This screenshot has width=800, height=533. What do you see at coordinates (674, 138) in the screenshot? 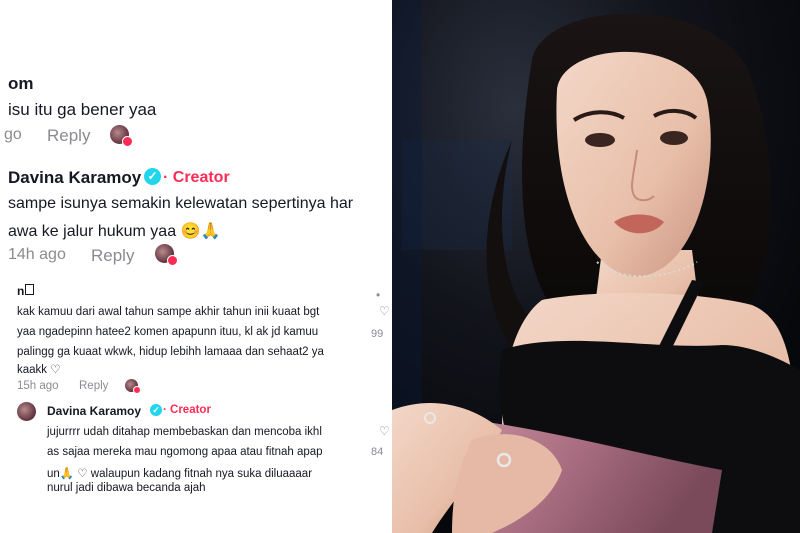
I see `eye-right` at bounding box center [674, 138].